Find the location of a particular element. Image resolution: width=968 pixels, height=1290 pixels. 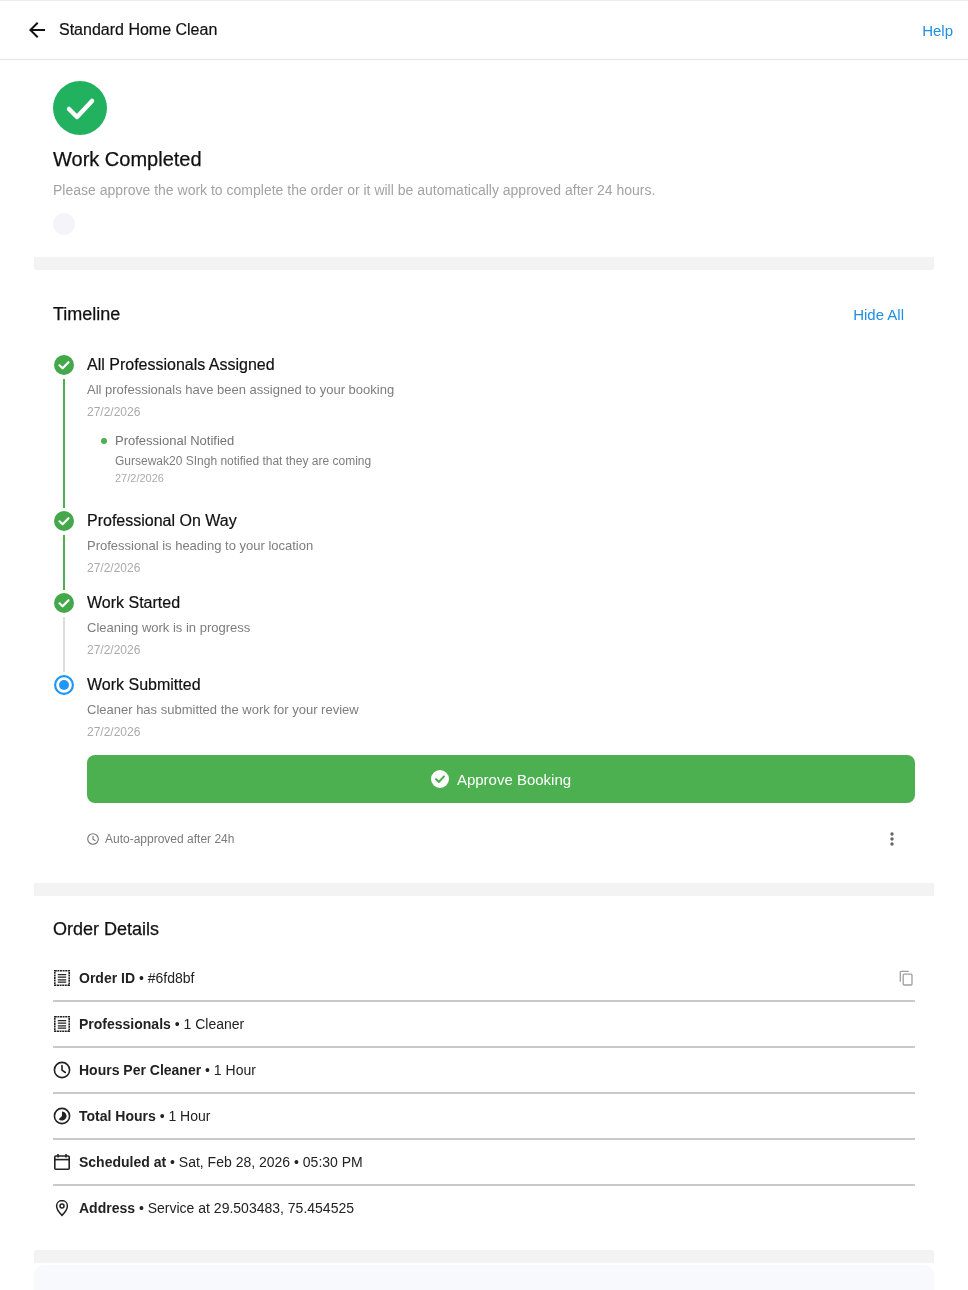

back-arrow-icon is located at coordinates (37, 30).